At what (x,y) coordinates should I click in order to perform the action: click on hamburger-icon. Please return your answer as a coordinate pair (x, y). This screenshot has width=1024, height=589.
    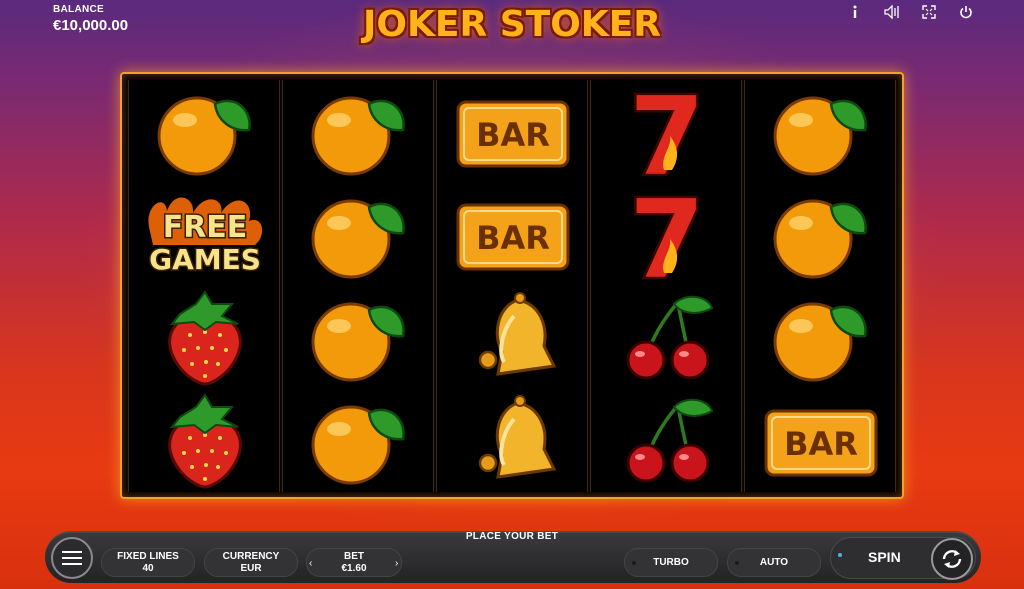
    Looking at the image, I should click on (72, 558).